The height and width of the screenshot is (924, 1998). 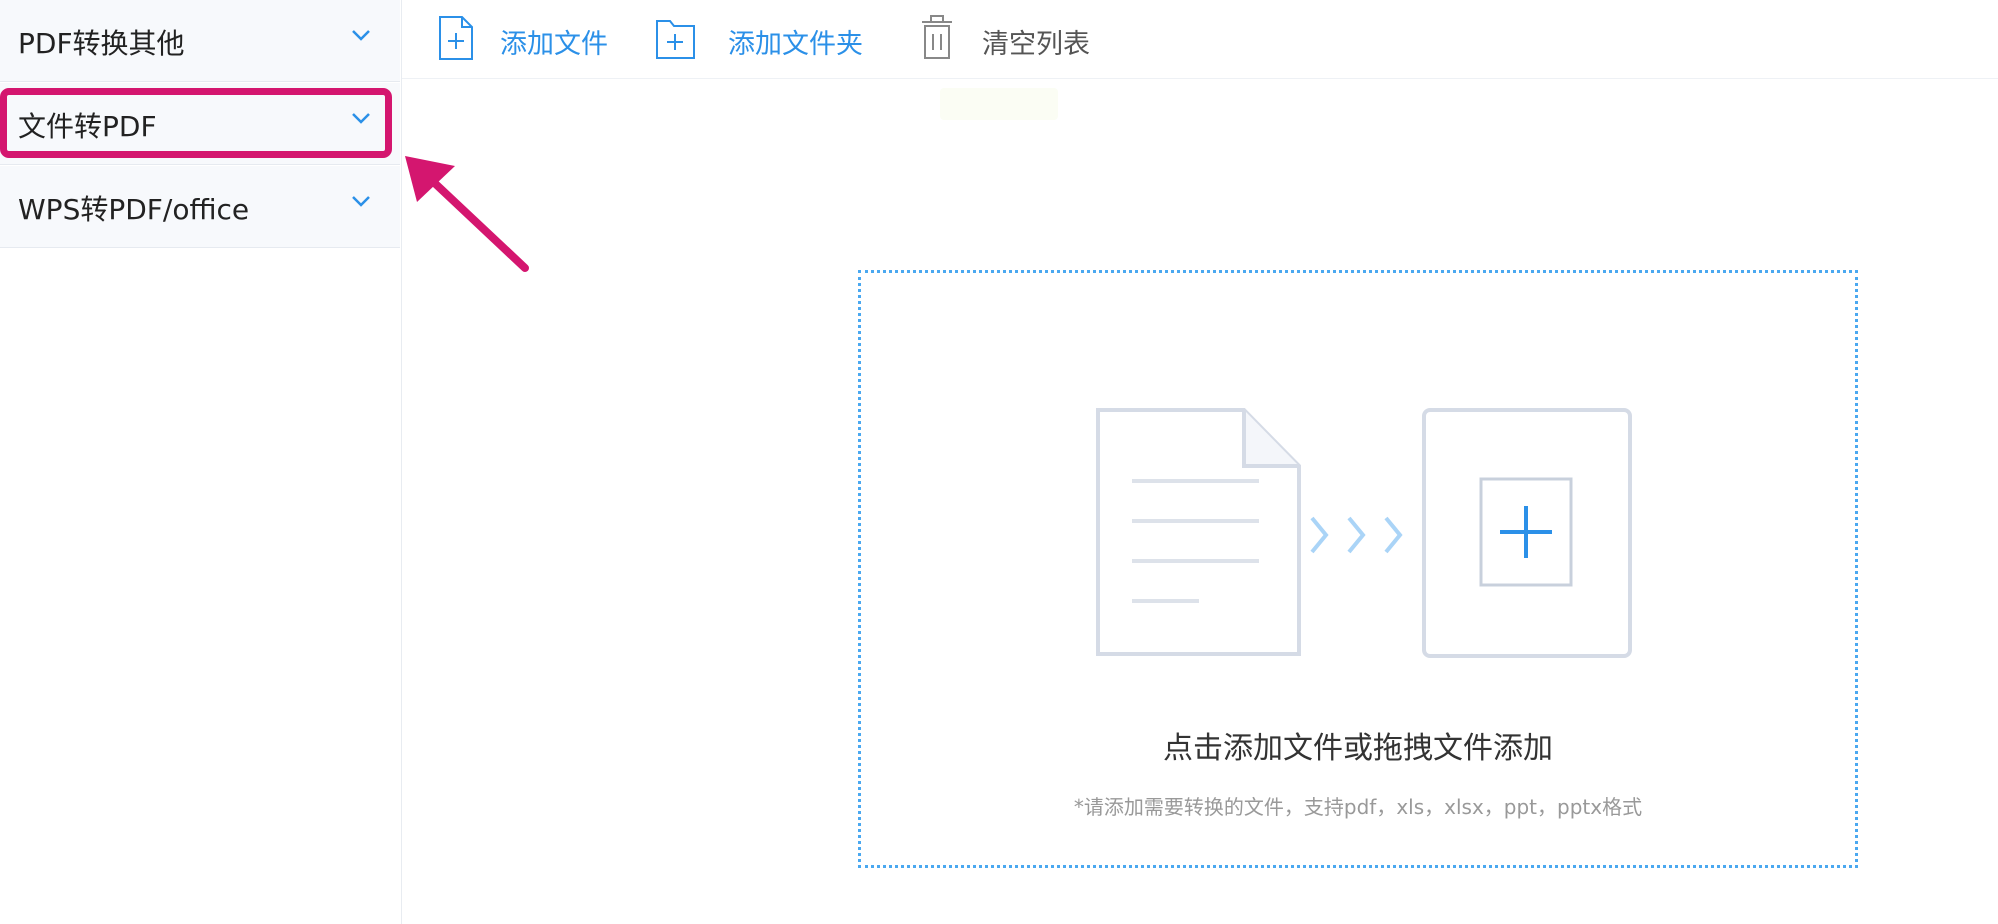 I want to click on clear-list-button: 清空列表, so click(x=1013, y=38).